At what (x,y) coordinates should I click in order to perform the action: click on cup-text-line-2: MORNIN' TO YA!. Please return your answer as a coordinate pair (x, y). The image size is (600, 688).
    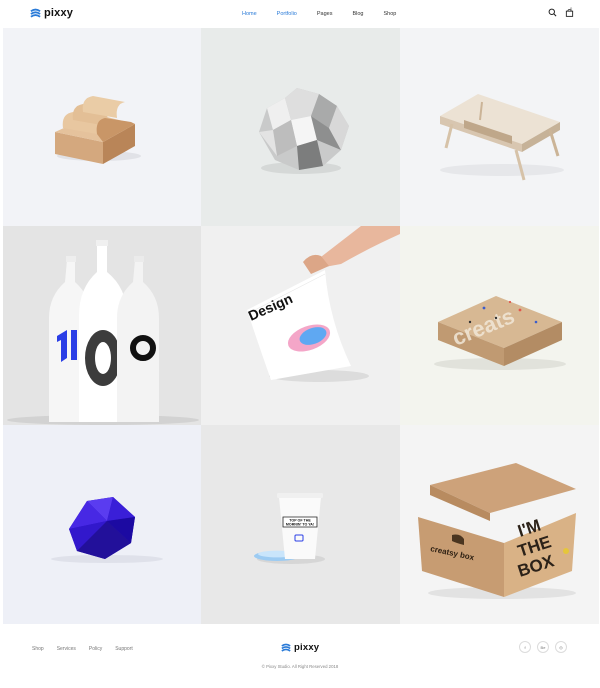
    Looking at the image, I should click on (300, 525).